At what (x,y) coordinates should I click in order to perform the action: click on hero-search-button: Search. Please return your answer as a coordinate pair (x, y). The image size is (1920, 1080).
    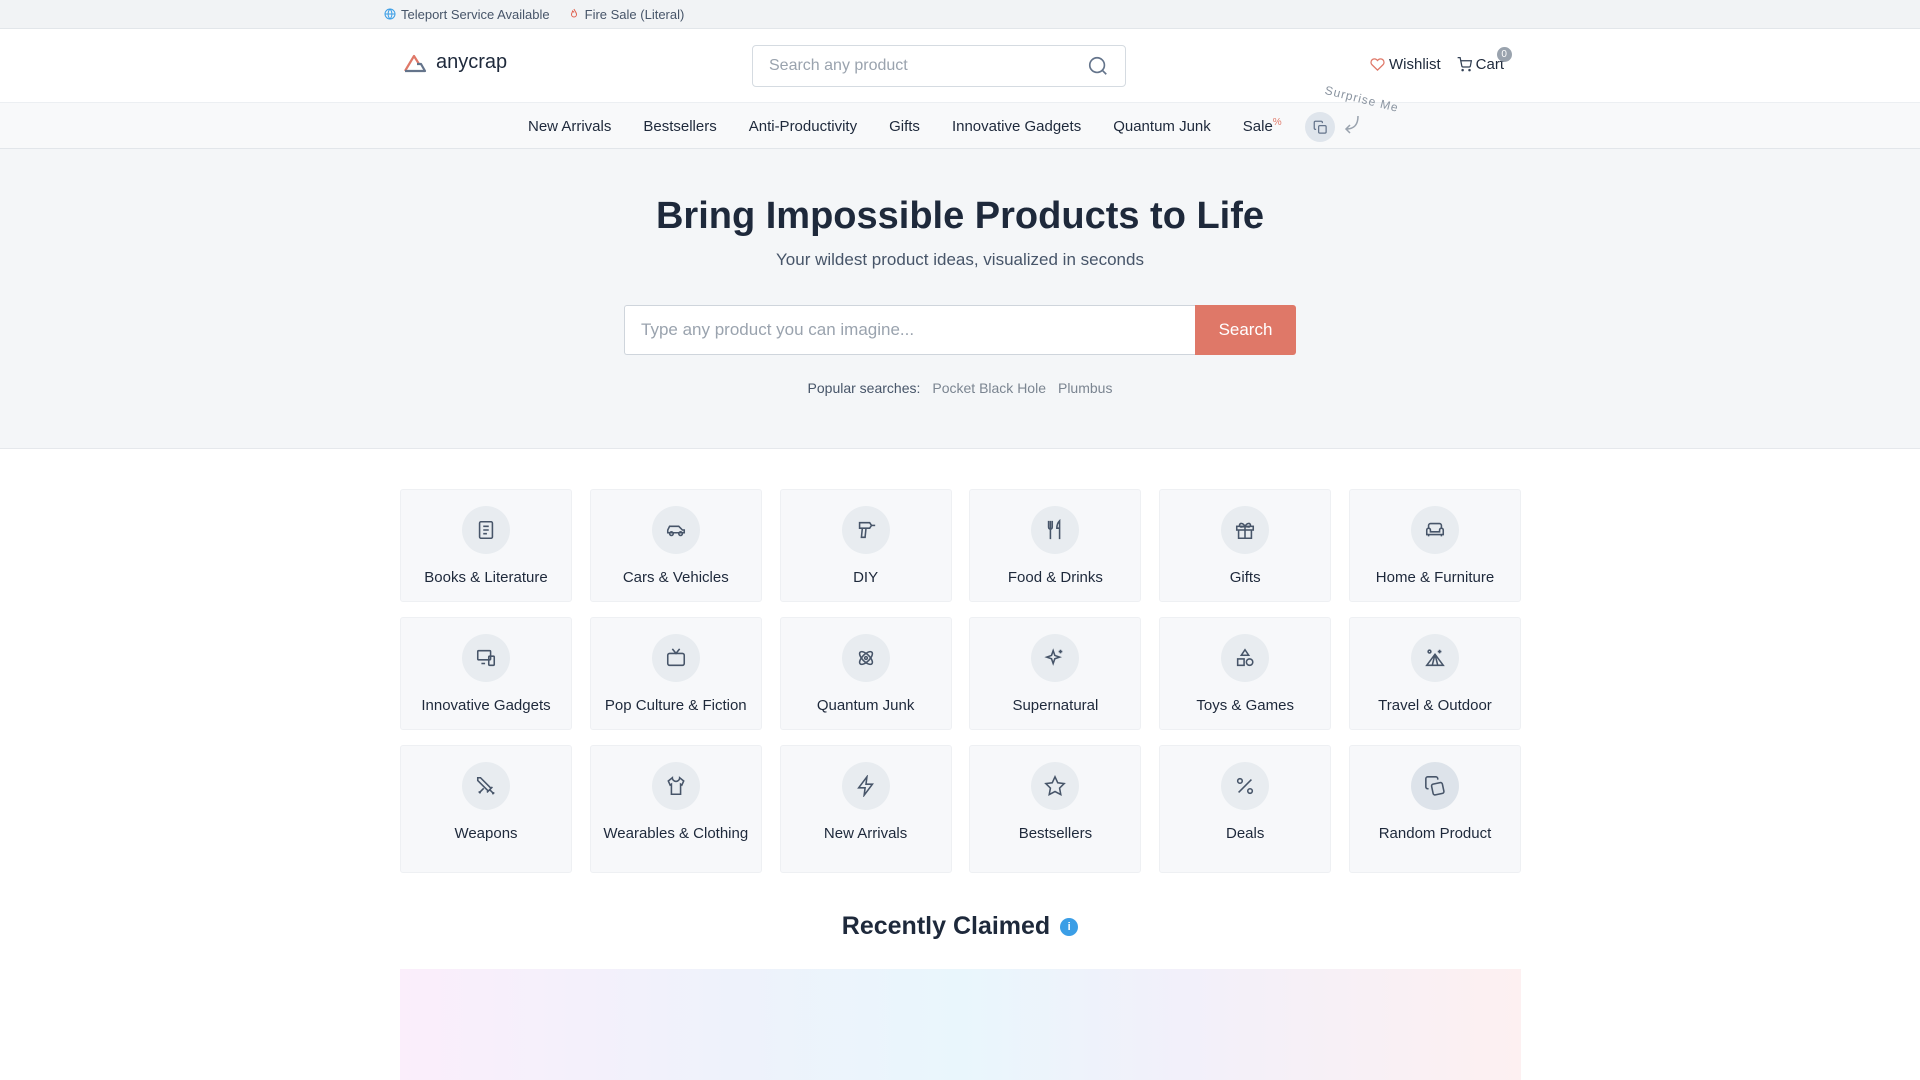
    Looking at the image, I should click on (1245, 330).